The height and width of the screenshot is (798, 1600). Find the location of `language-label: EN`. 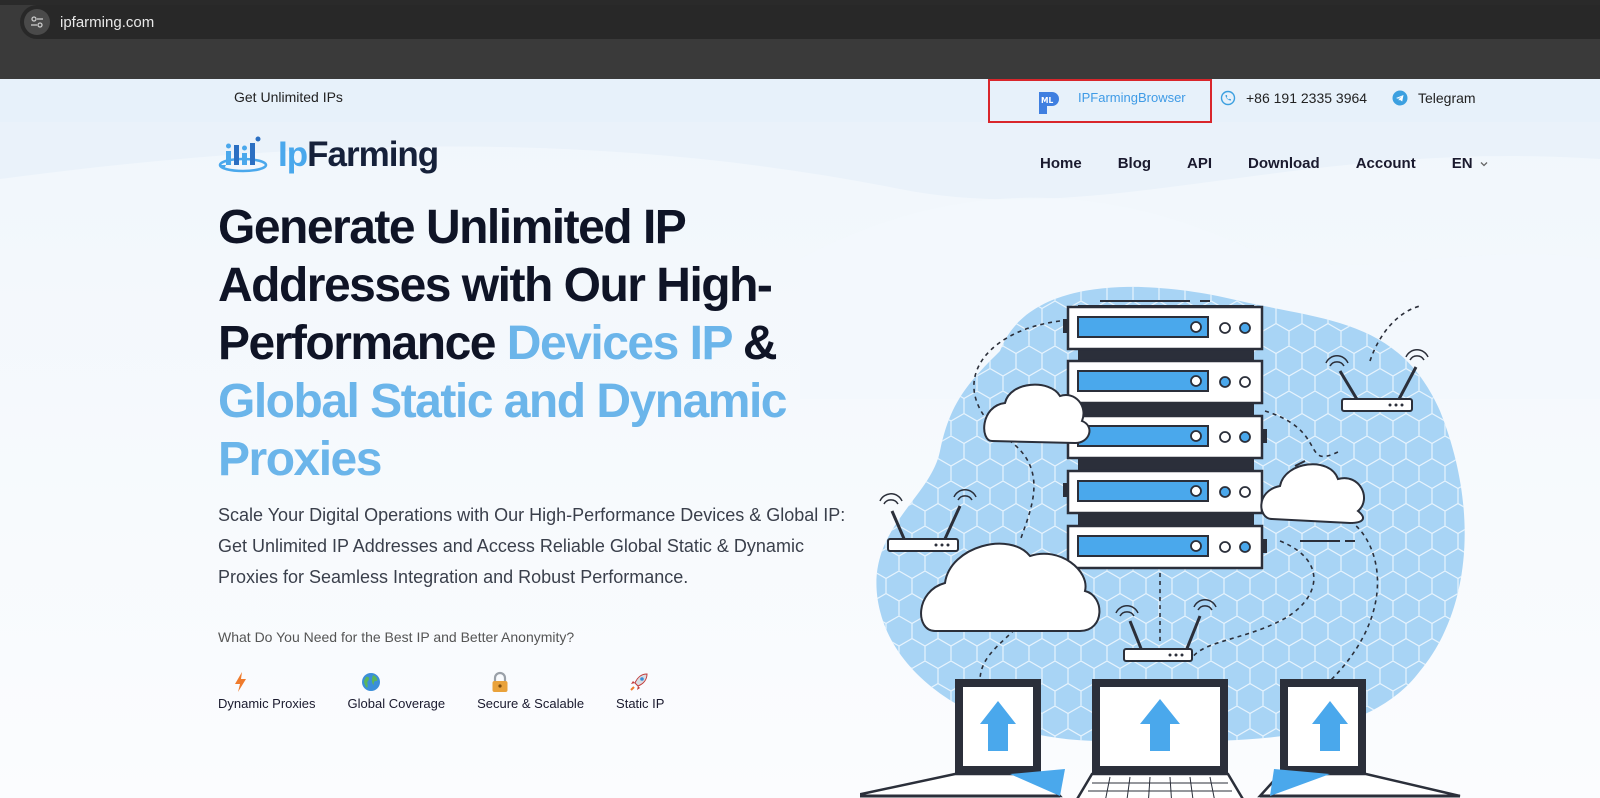

language-label: EN is located at coordinates (1462, 163).